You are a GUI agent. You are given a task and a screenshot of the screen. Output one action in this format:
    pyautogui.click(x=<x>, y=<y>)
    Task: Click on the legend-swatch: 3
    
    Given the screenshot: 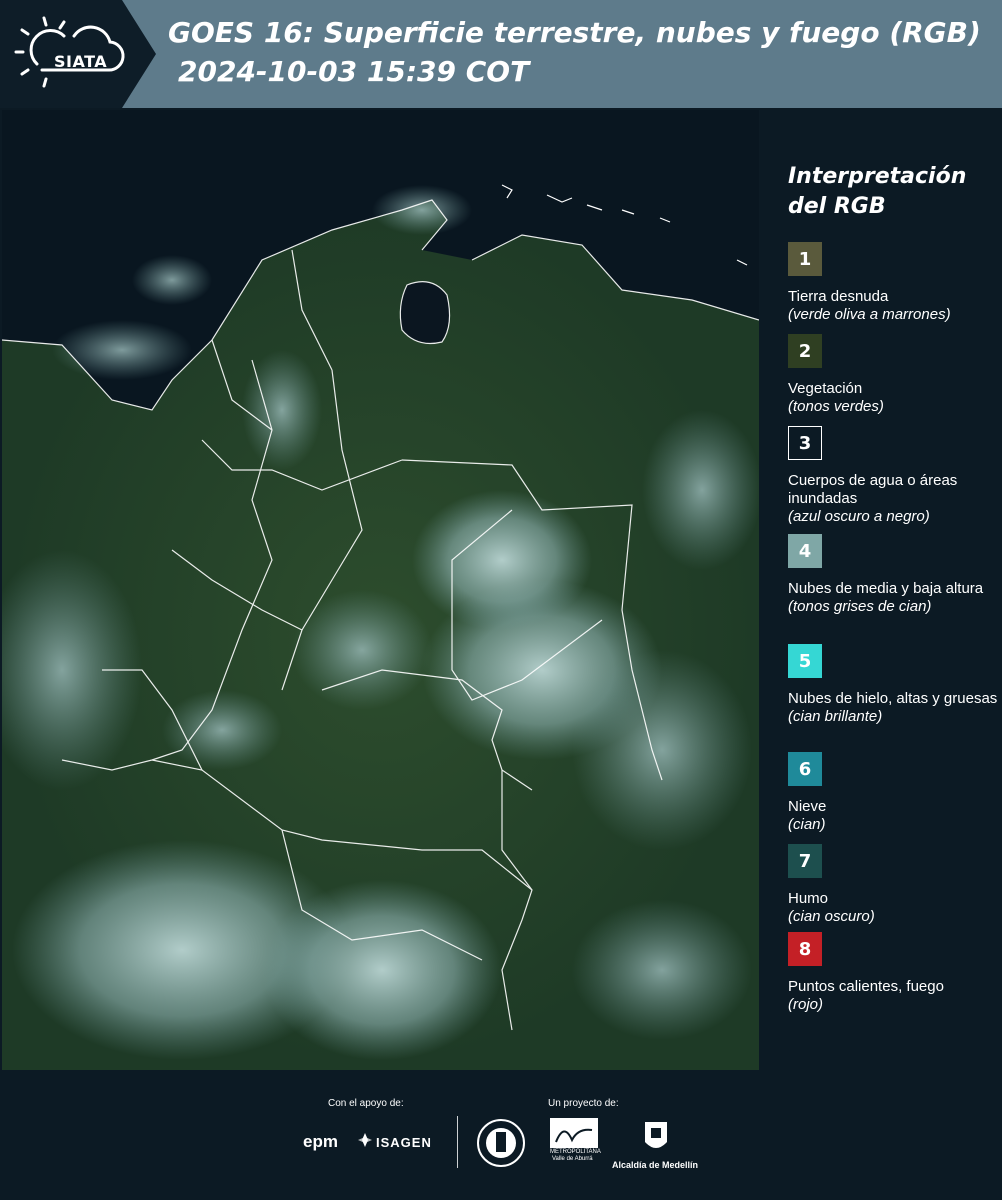 What is the action you would take?
    pyautogui.click(x=805, y=443)
    